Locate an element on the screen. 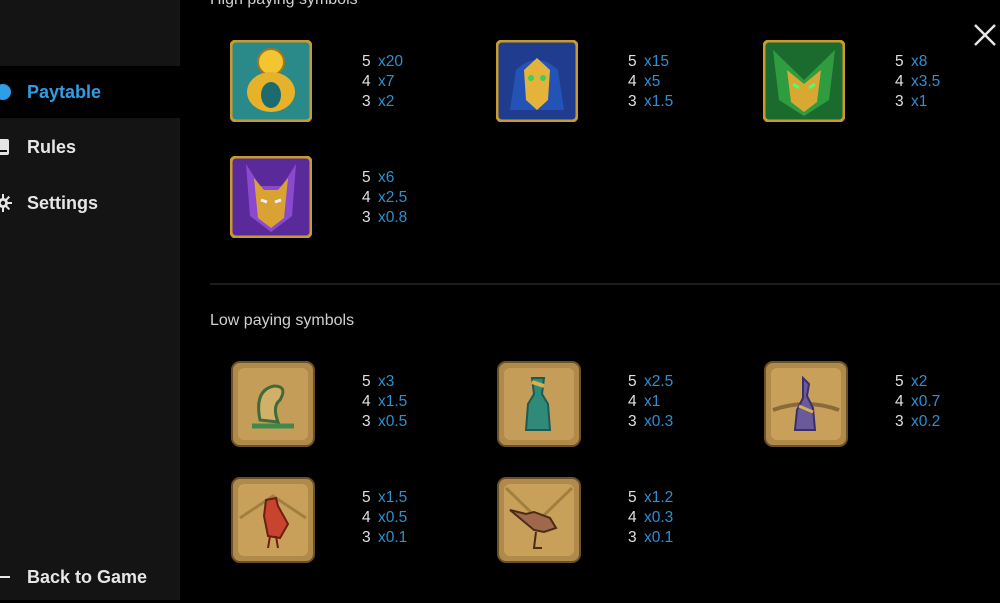  cobra-hieroglyph-icon is located at coordinates (272, 403).